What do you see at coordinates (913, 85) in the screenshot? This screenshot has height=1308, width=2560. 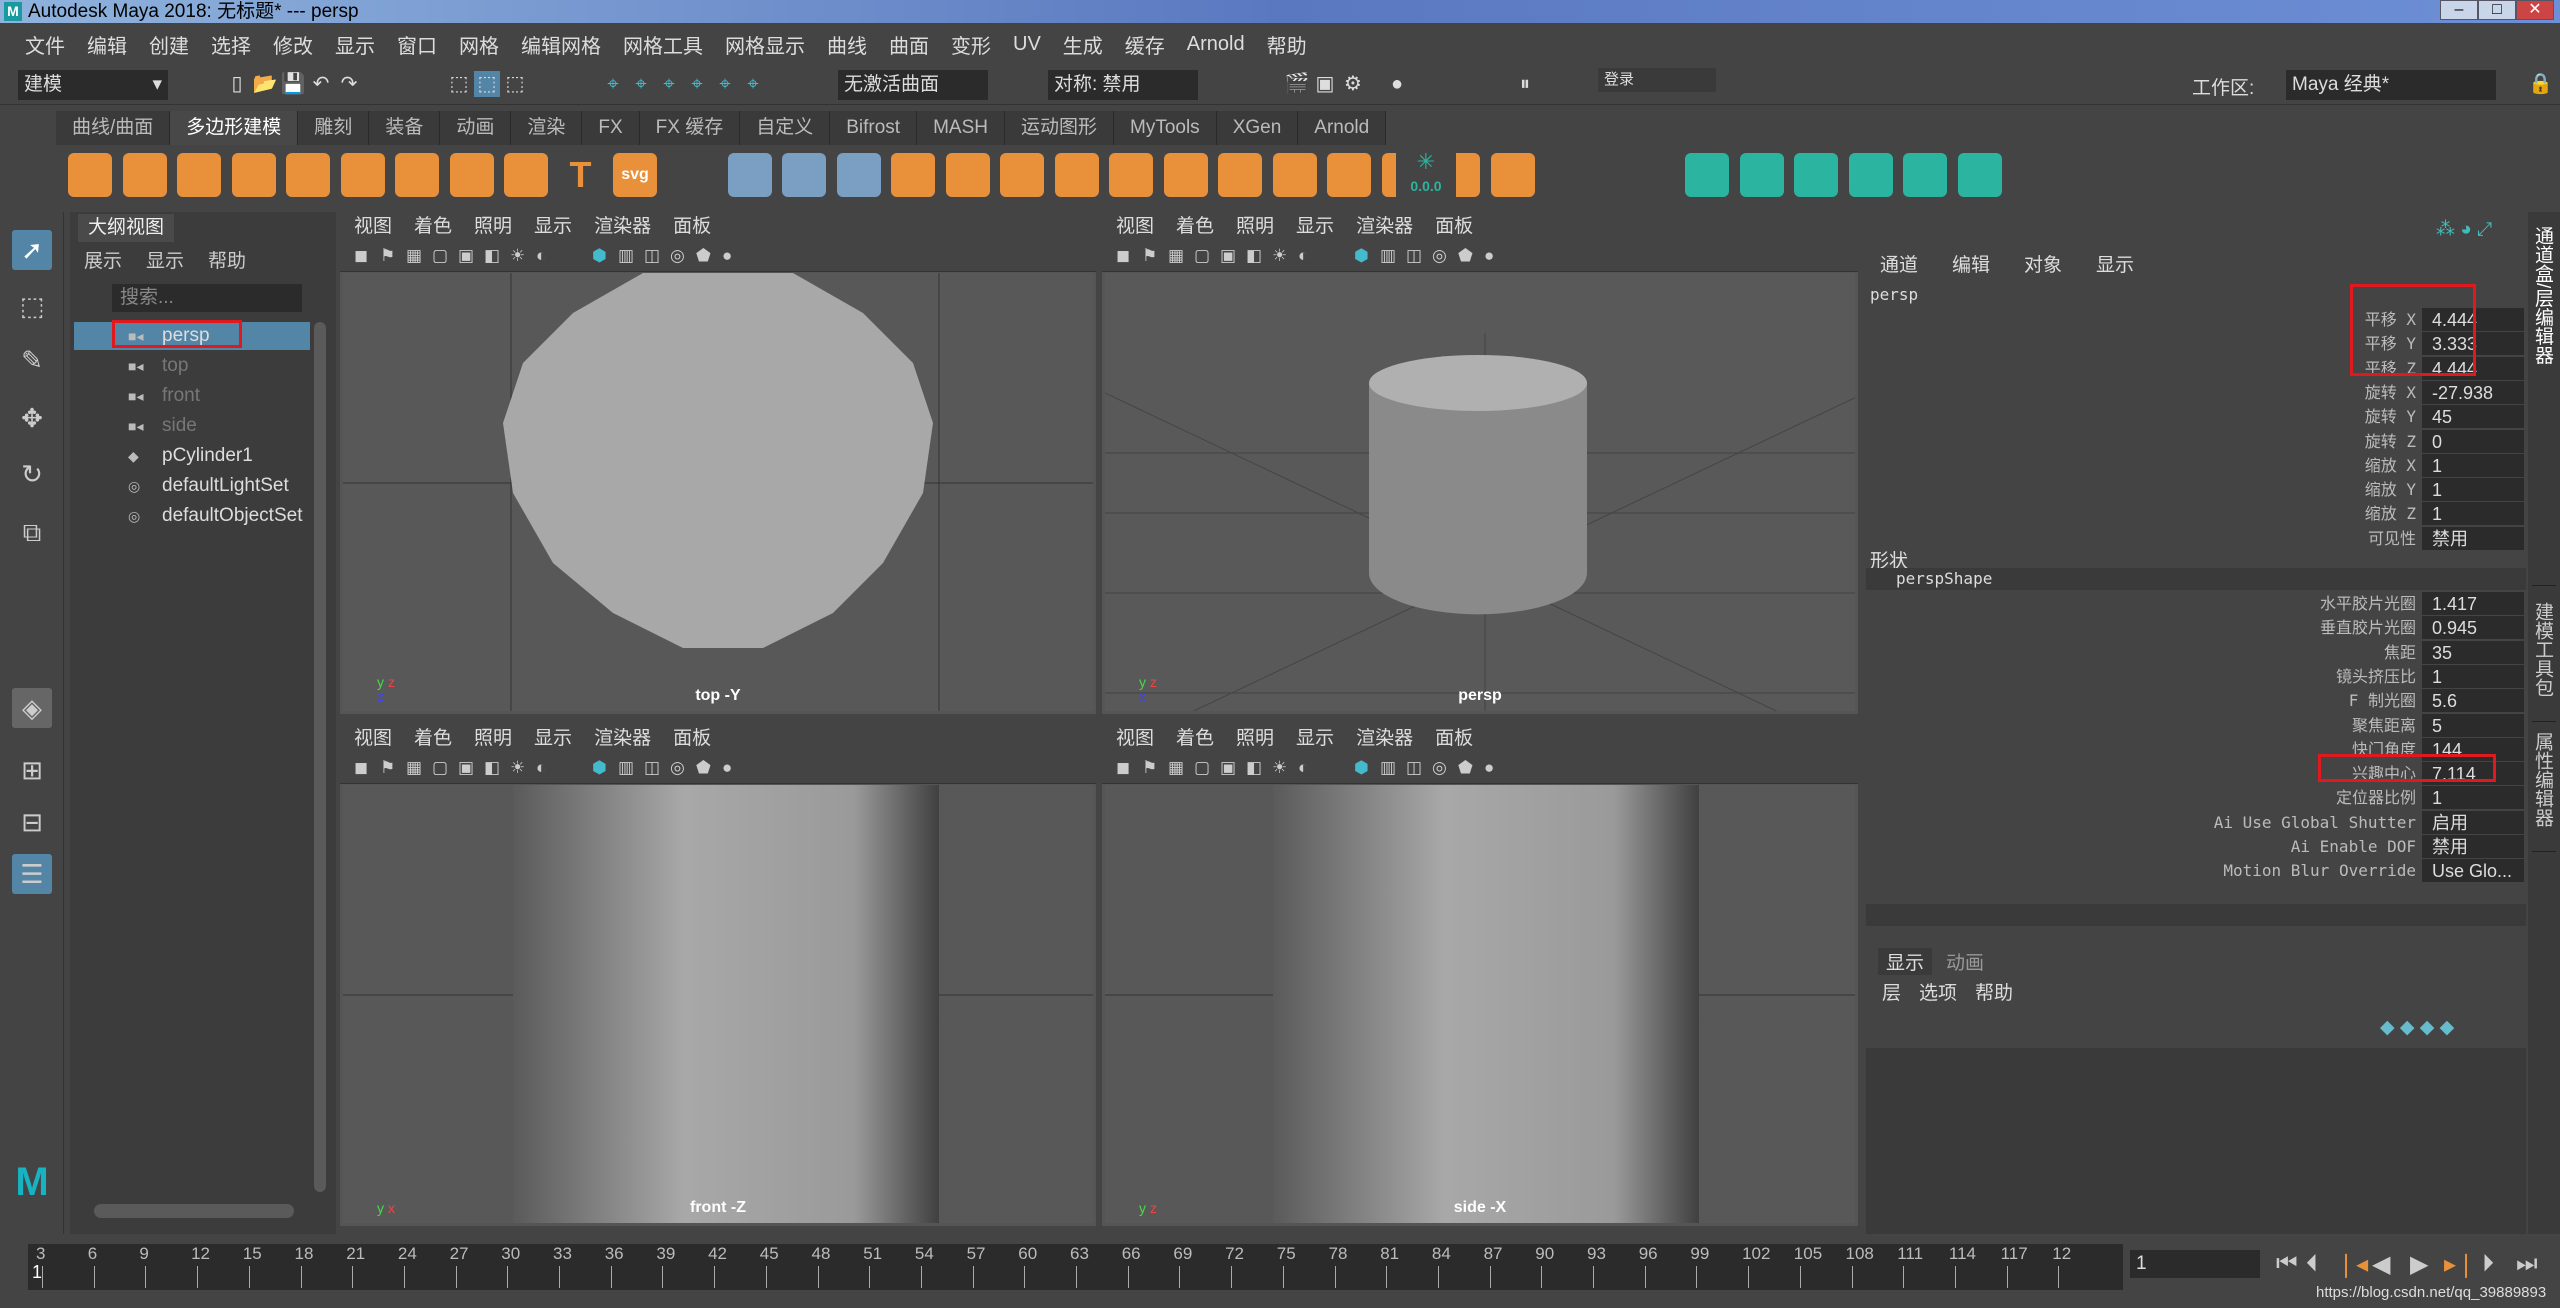 I see `live-surface-field: 无激活曲面` at bounding box center [913, 85].